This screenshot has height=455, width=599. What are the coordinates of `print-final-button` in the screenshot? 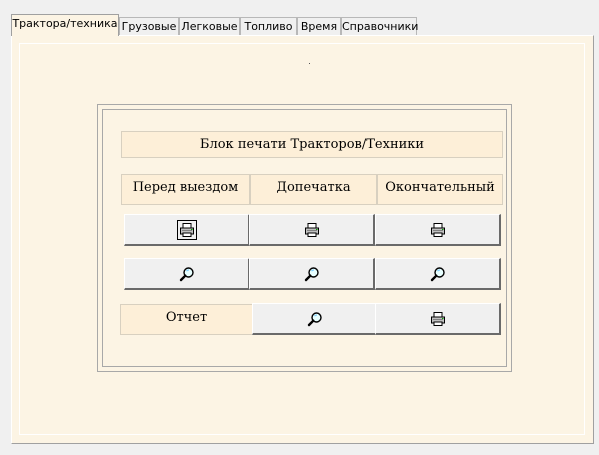 It's located at (438, 230).